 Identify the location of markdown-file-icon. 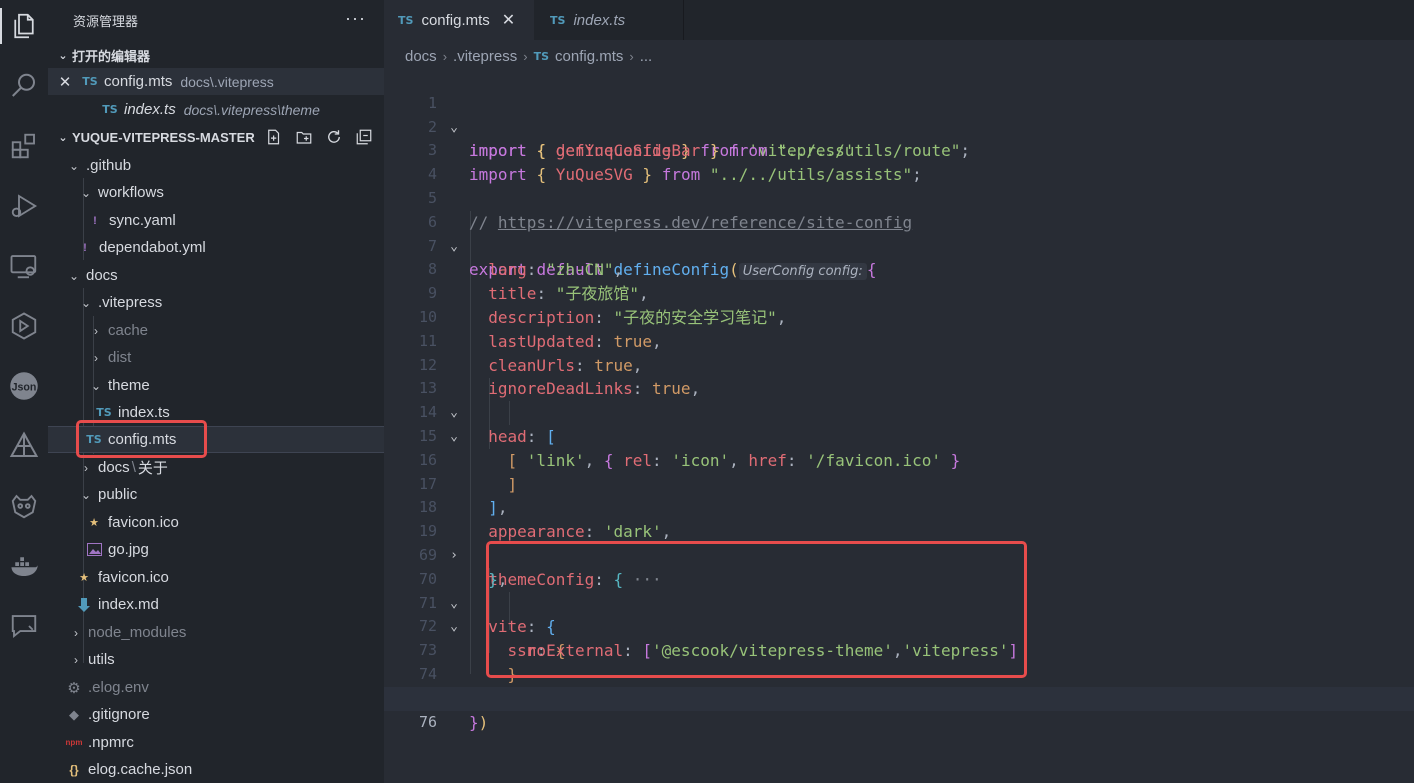
(84, 604).